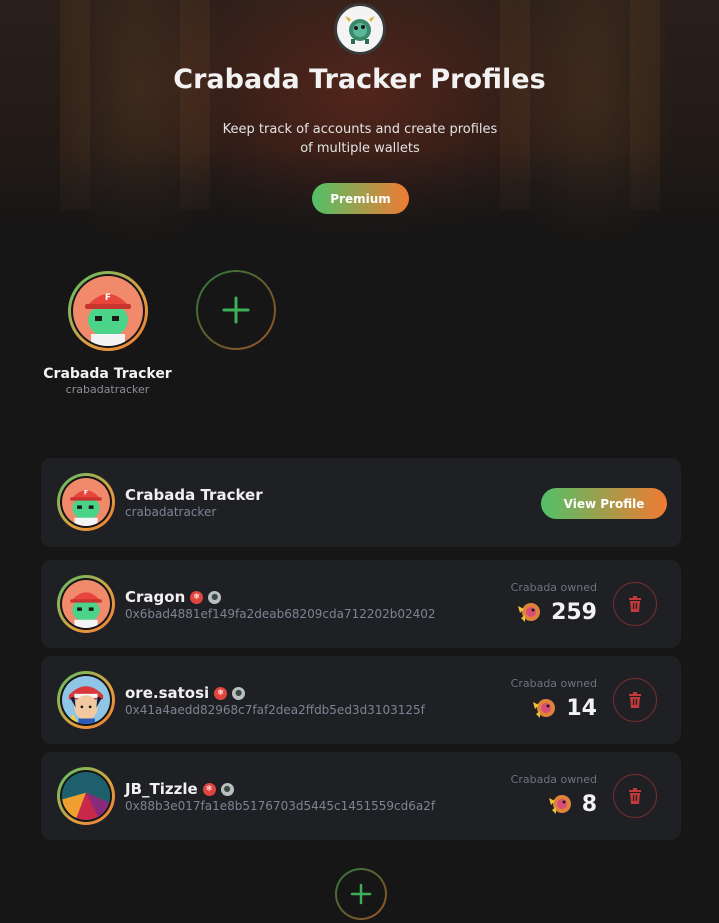  Describe the element at coordinates (185, 693) in the screenshot. I see `wallet-name: ore.satosi ❄ ●` at that location.